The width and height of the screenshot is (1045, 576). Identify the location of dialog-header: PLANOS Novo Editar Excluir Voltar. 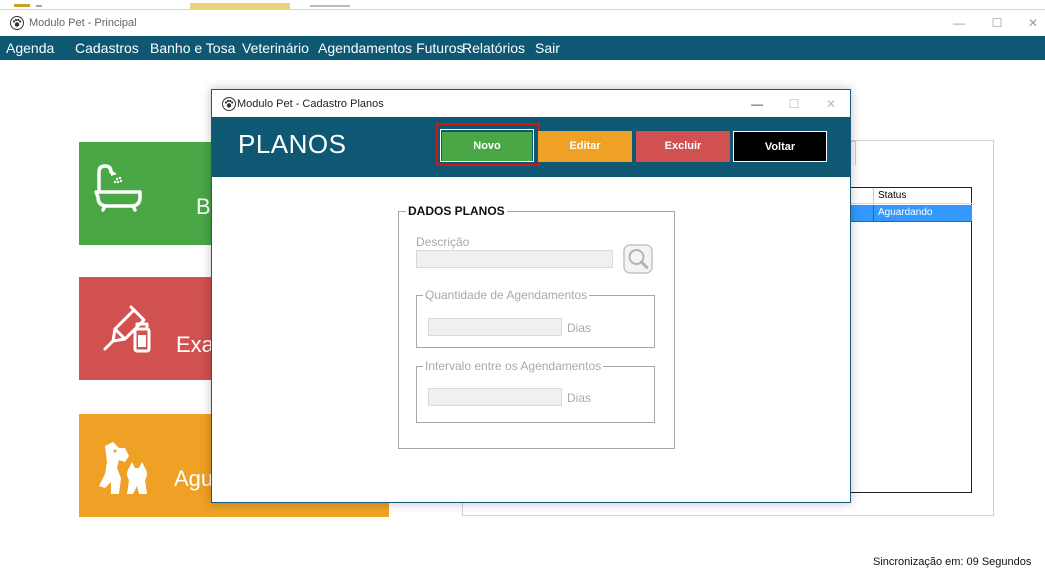
(531, 147).